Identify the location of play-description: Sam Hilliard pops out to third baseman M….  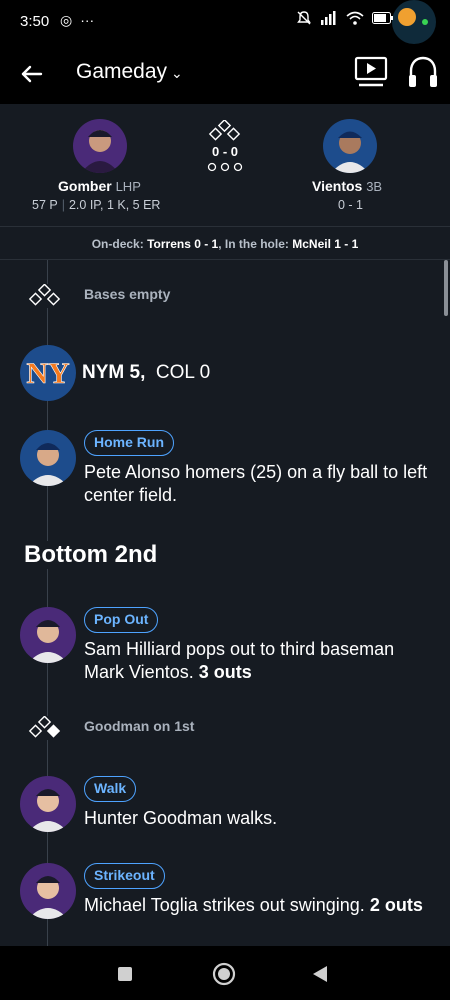
(239, 660).